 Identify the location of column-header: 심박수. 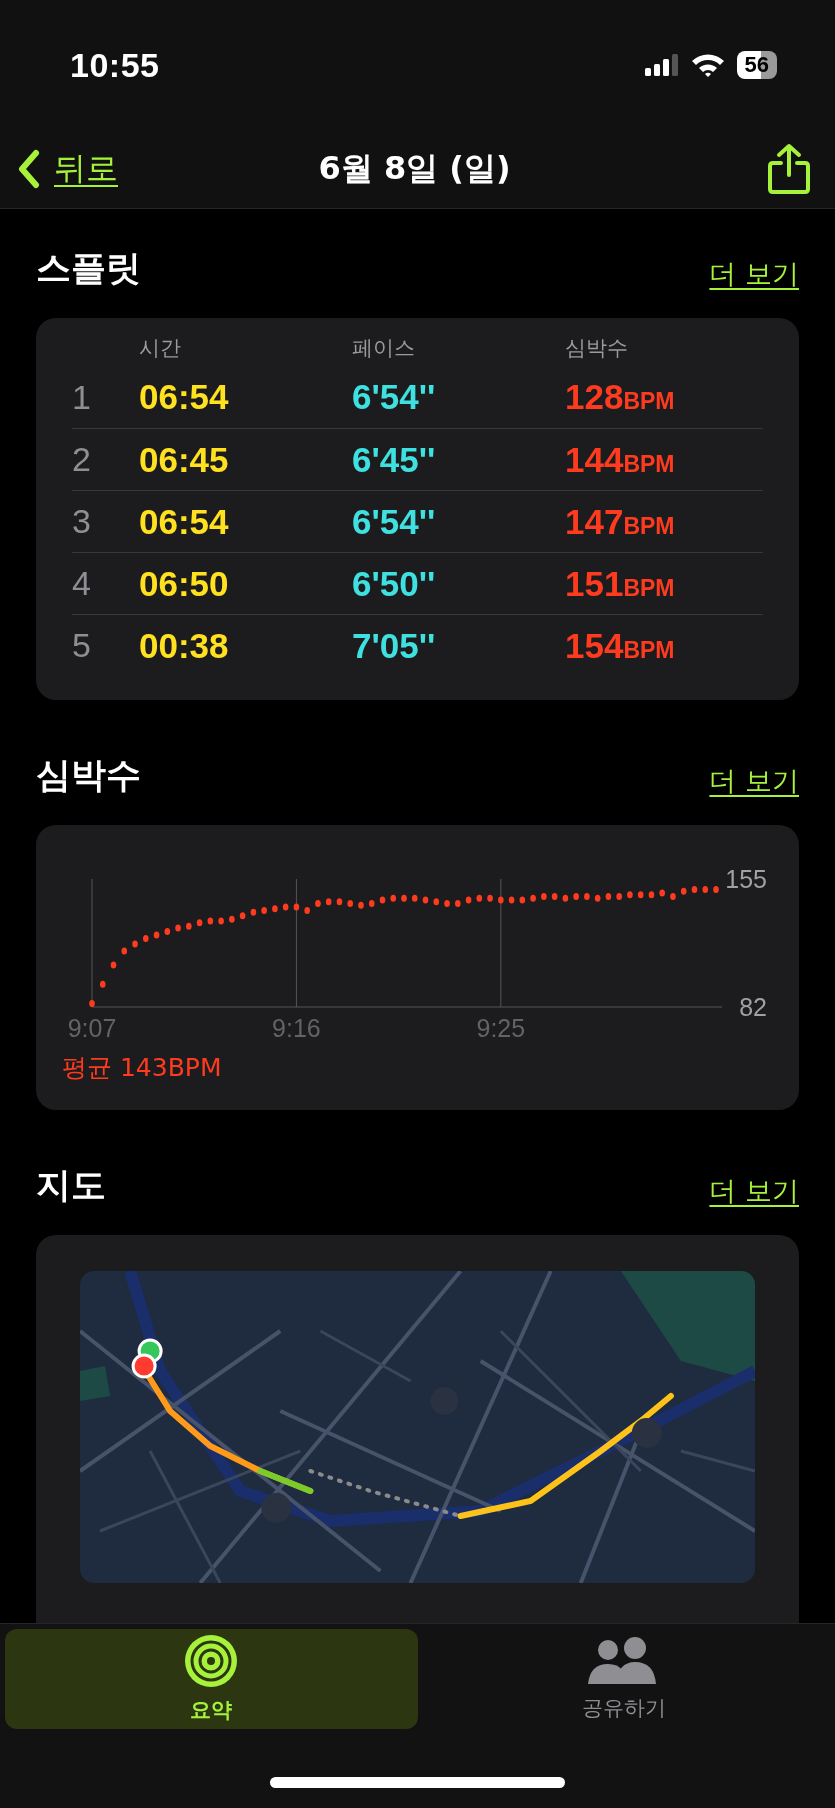
(597, 348).